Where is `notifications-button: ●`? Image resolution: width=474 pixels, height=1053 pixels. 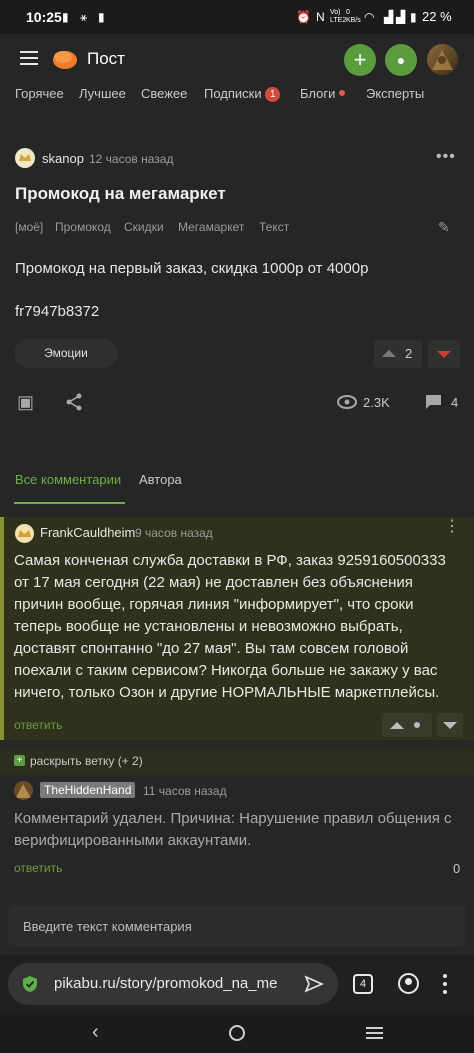
notifications-button: ● is located at coordinates (401, 60).